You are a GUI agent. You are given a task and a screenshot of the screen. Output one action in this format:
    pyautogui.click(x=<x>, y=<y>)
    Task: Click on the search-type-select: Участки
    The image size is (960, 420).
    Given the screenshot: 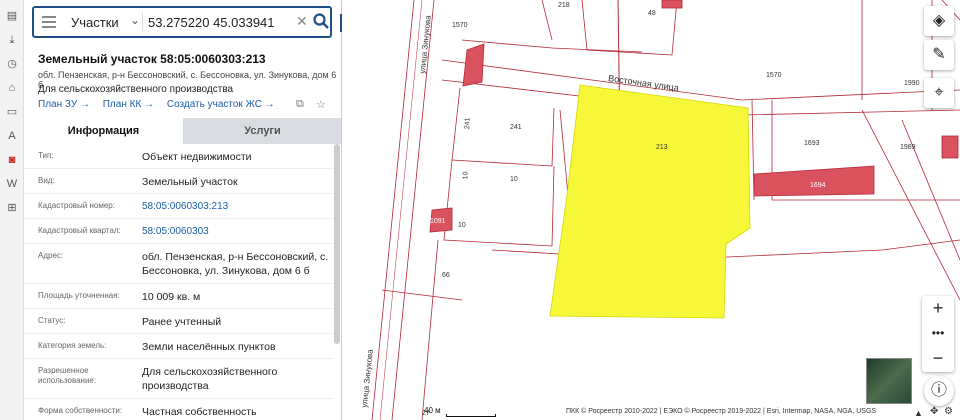 What is the action you would take?
    pyautogui.click(x=95, y=22)
    